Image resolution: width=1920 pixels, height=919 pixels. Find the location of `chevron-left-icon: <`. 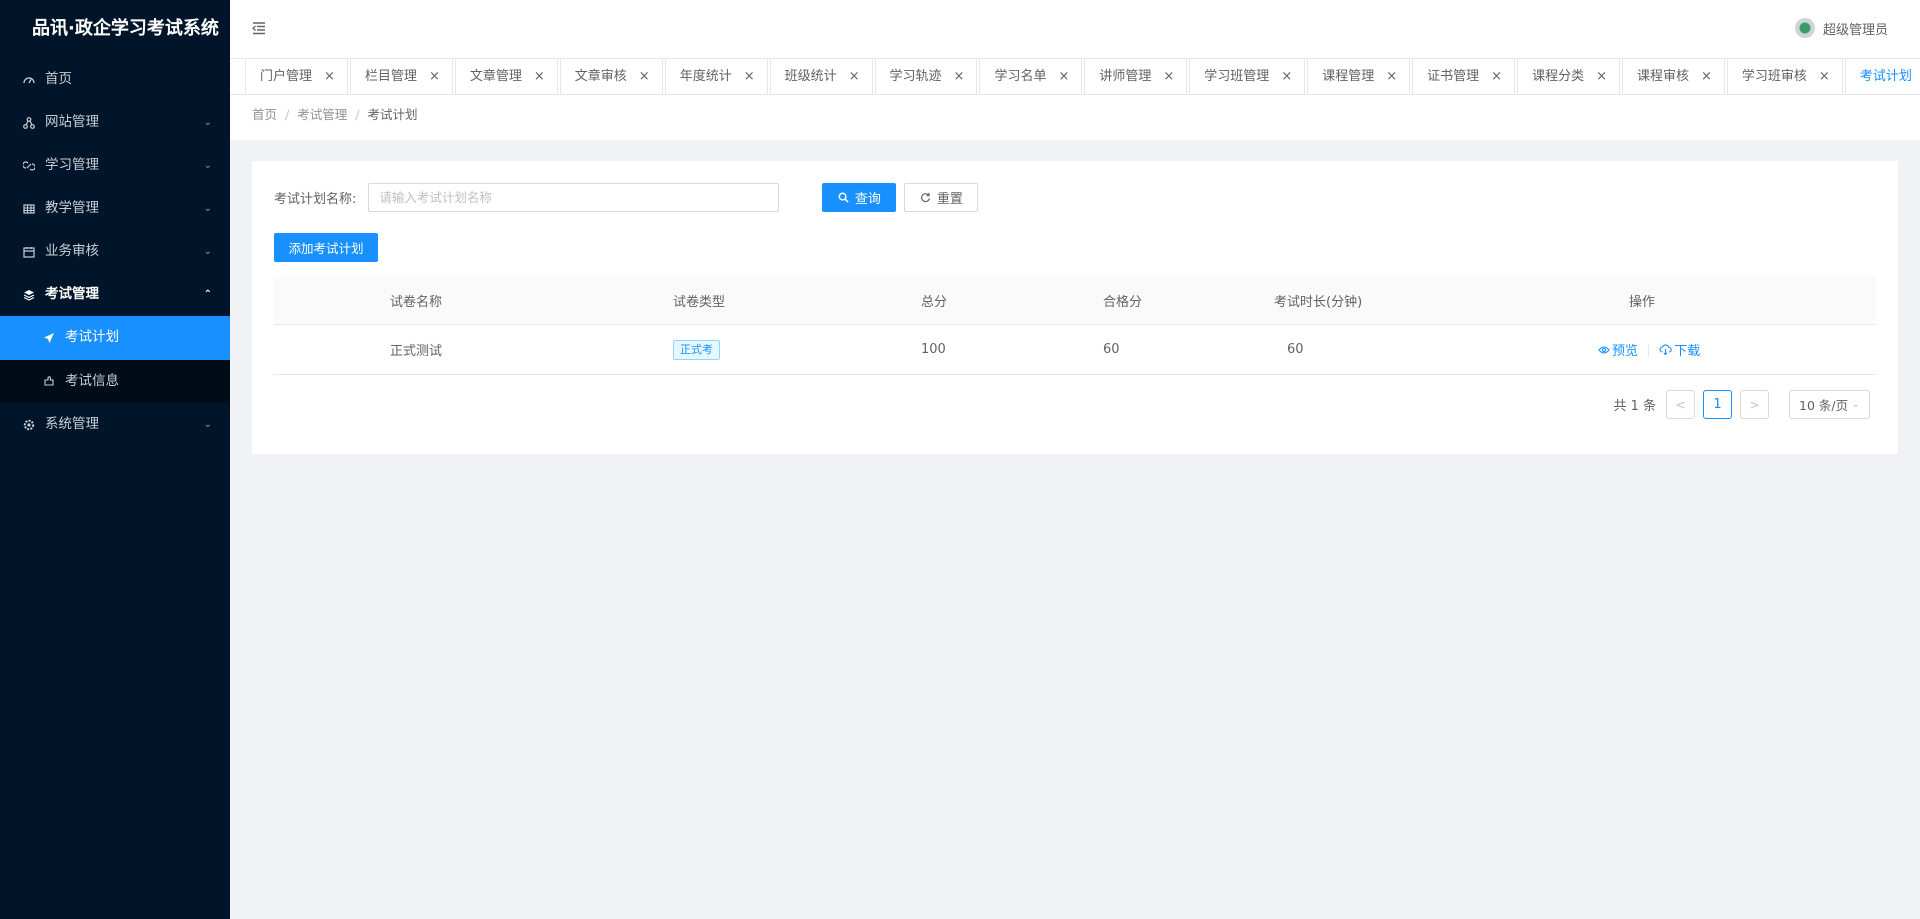

chevron-left-icon: < is located at coordinates (1680, 404).